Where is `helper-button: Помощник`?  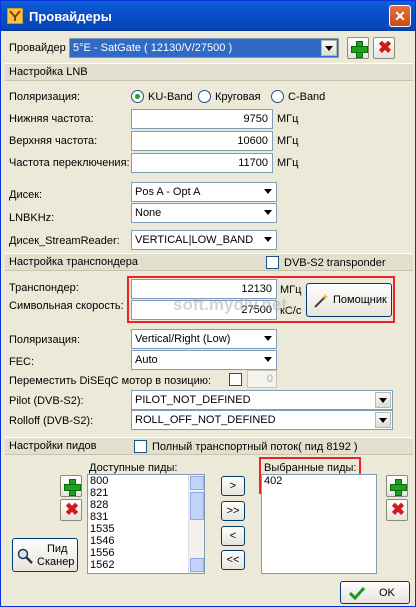 helper-button: Помощник is located at coordinates (349, 300).